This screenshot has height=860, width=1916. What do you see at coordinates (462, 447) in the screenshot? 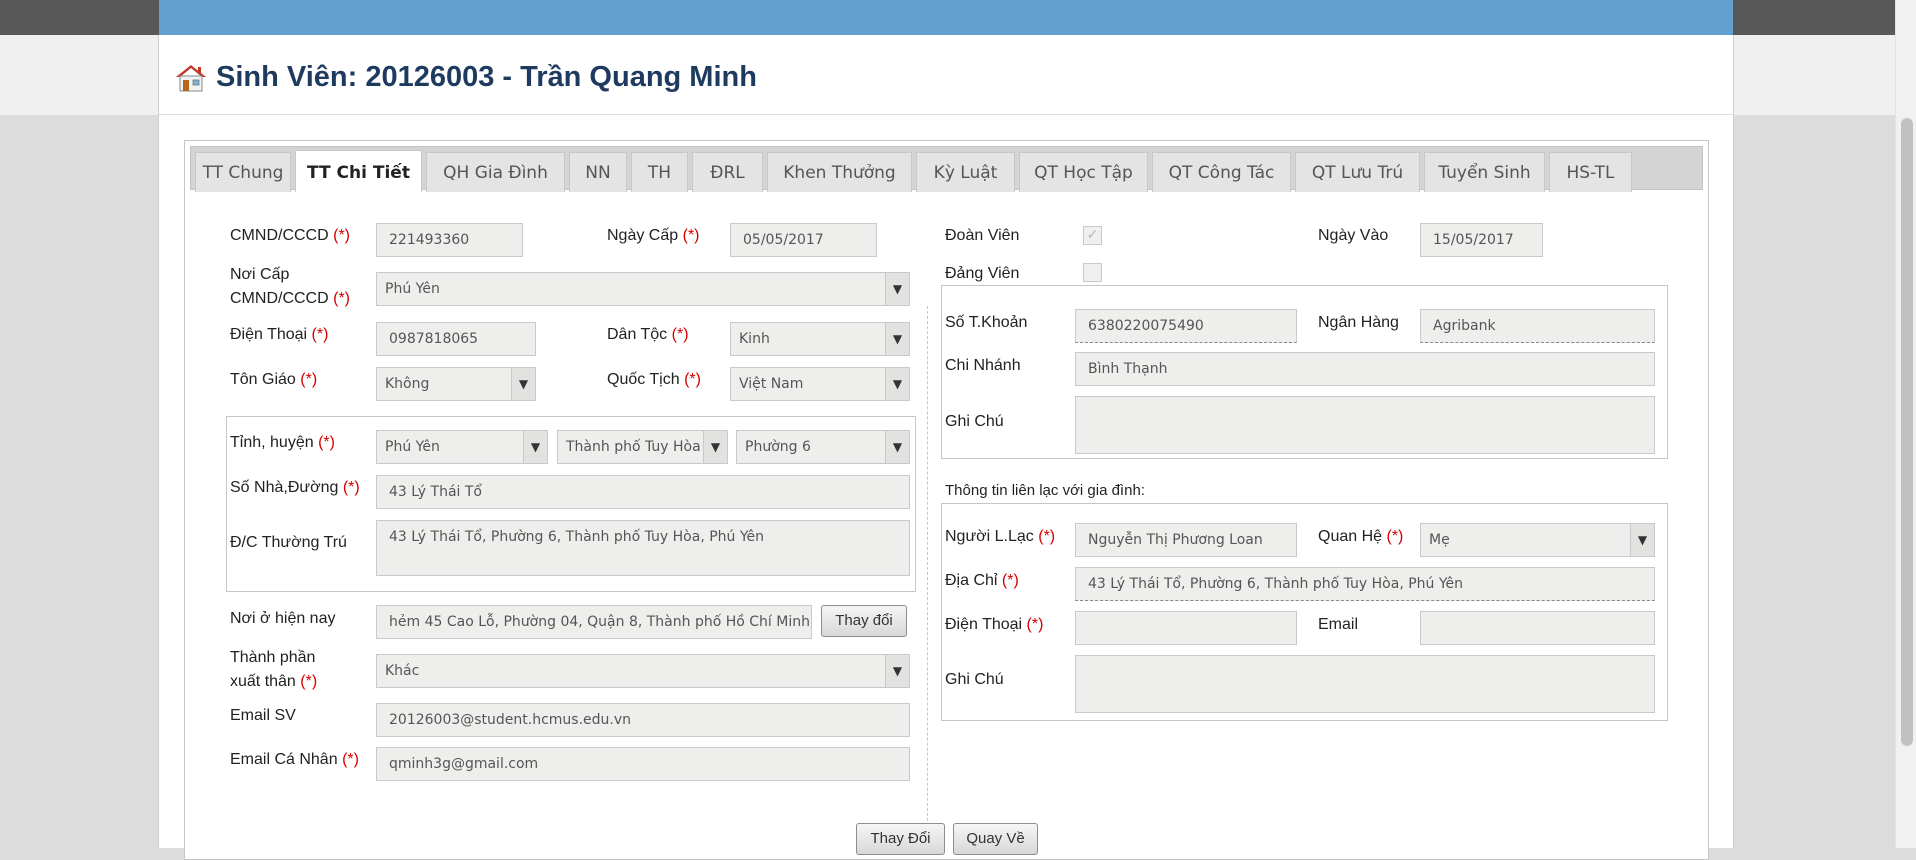
I see `province-select: Phú Yên ▼` at bounding box center [462, 447].